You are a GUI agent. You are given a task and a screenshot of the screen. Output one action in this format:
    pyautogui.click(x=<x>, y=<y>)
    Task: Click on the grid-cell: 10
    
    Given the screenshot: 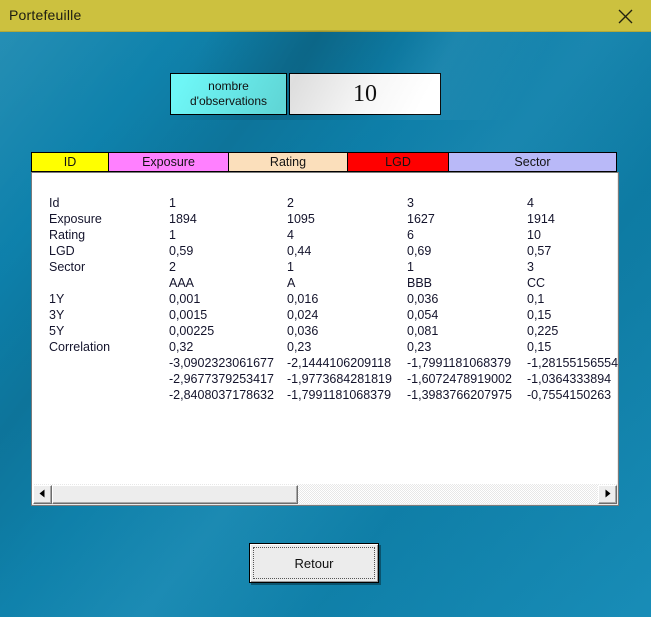 What is the action you would take?
    pyautogui.click(x=534, y=235)
    